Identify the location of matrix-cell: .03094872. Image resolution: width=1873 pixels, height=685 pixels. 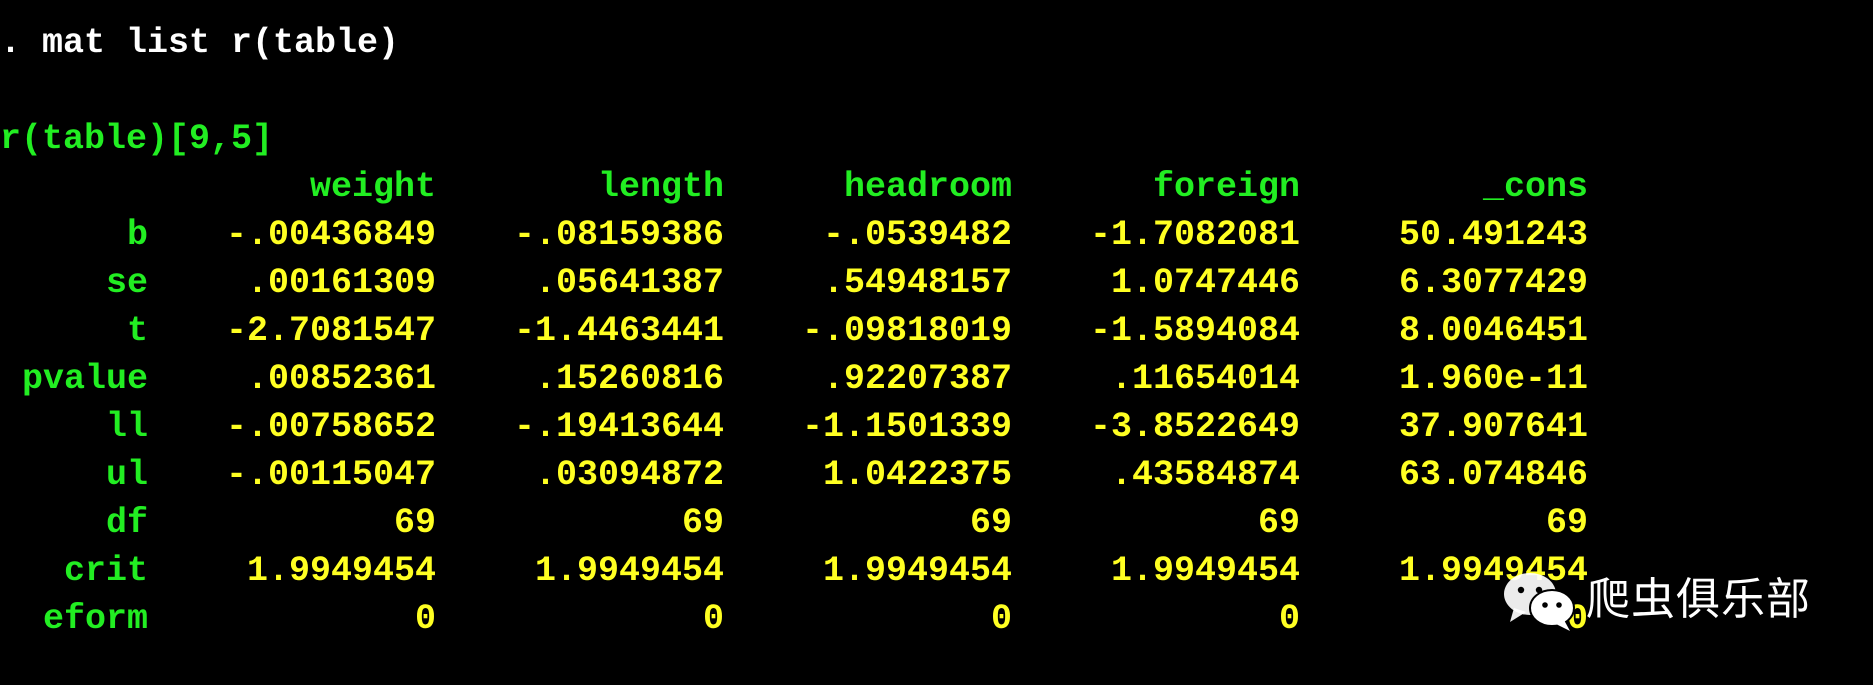
(629, 475).